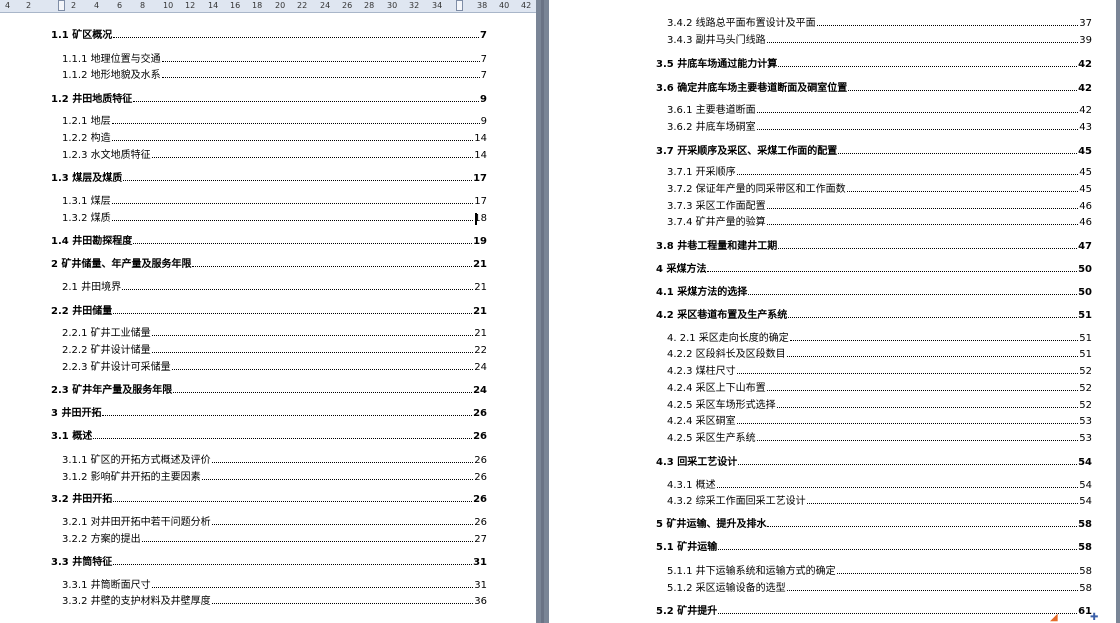 The image size is (1120, 623). Describe the element at coordinates (82, 499) in the screenshot. I see `toc-entry-label: 3.2 井田开拓` at that location.